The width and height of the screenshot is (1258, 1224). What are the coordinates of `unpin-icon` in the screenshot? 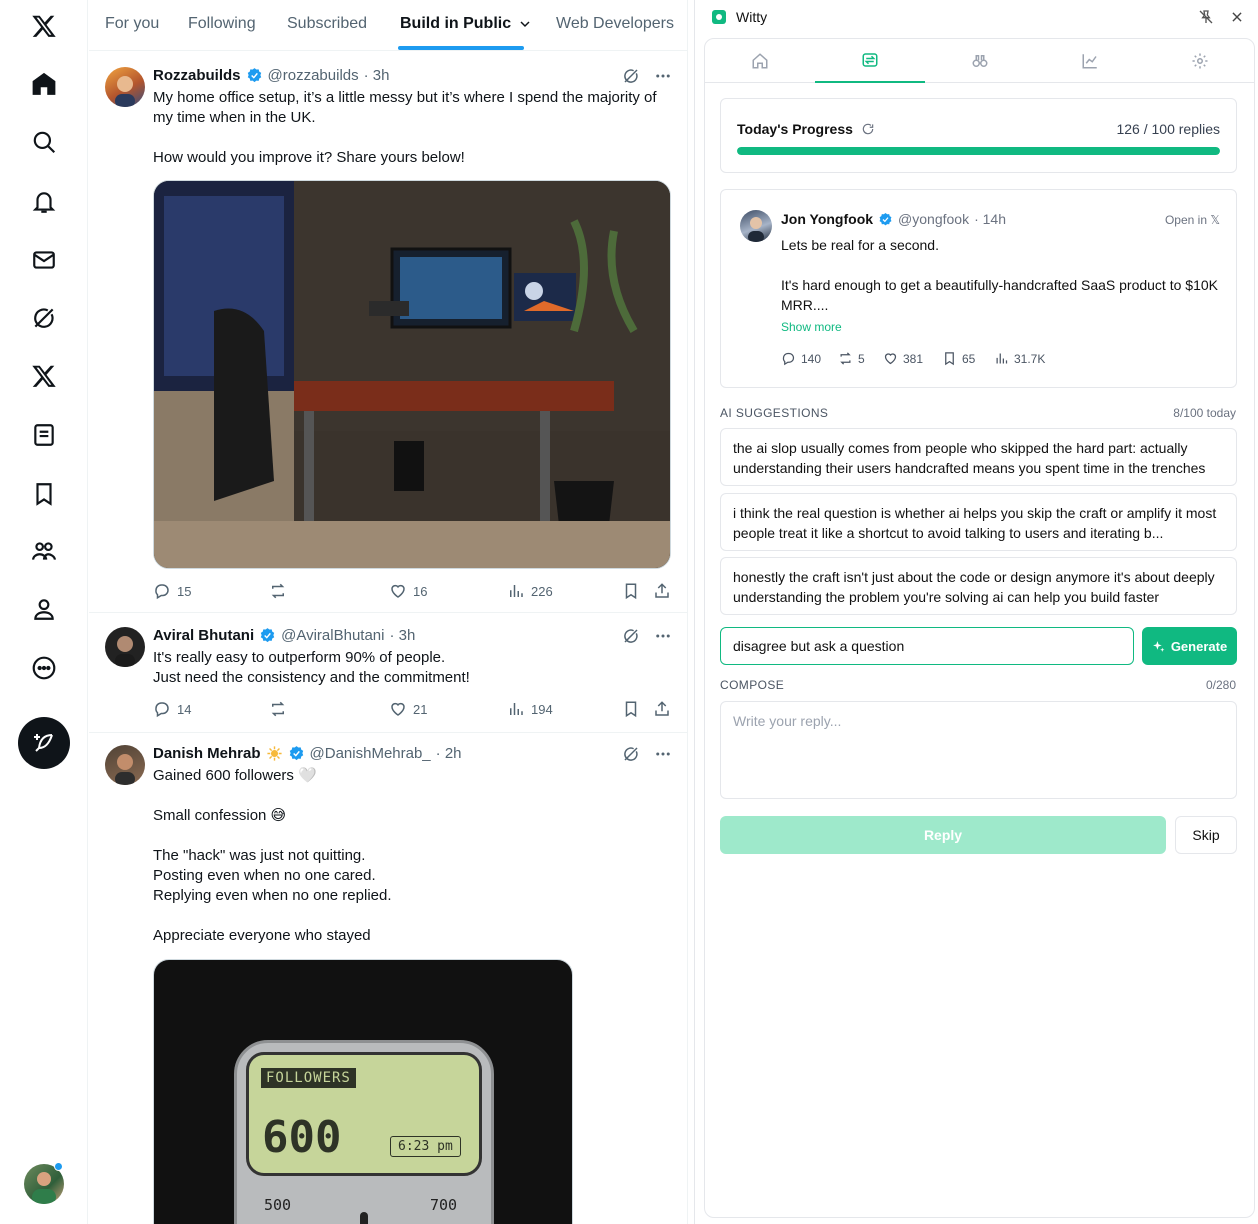 It's located at (1206, 17).